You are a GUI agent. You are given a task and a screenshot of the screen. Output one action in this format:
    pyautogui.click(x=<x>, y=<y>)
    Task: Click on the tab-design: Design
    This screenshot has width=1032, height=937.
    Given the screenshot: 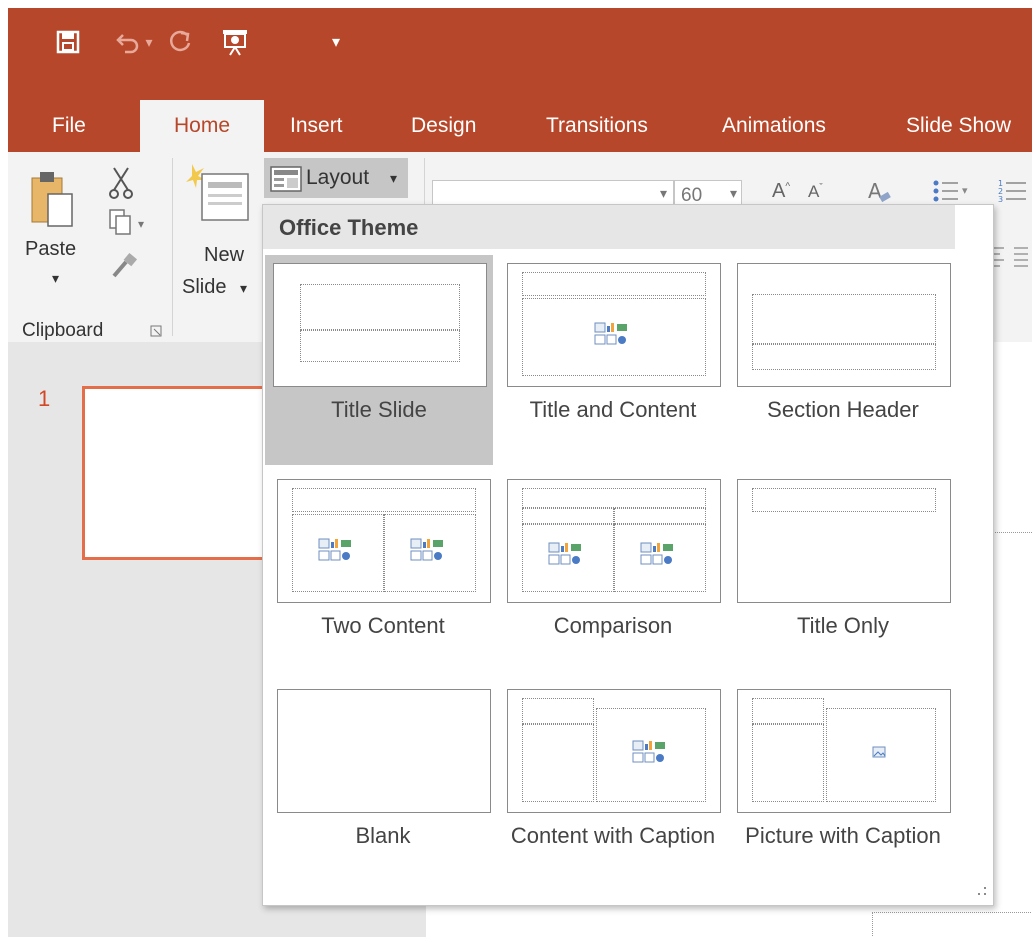 What is the action you would take?
    pyautogui.click(x=443, y=126)
    